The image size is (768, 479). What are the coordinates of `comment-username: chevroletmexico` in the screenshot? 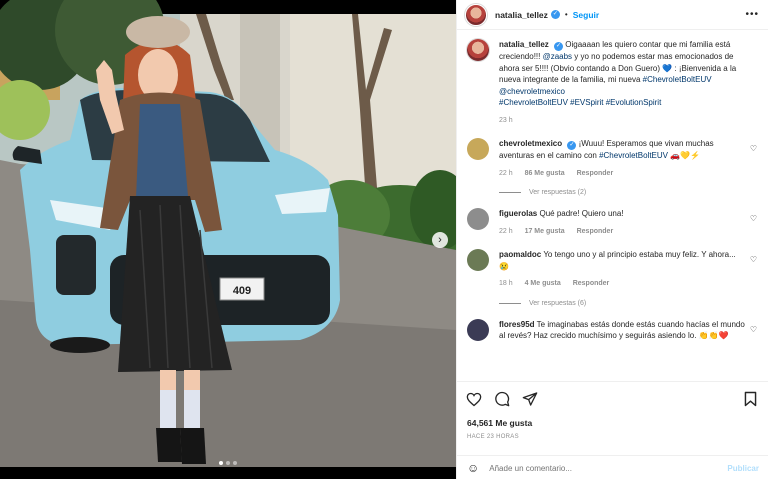 It's located at (530, 143).